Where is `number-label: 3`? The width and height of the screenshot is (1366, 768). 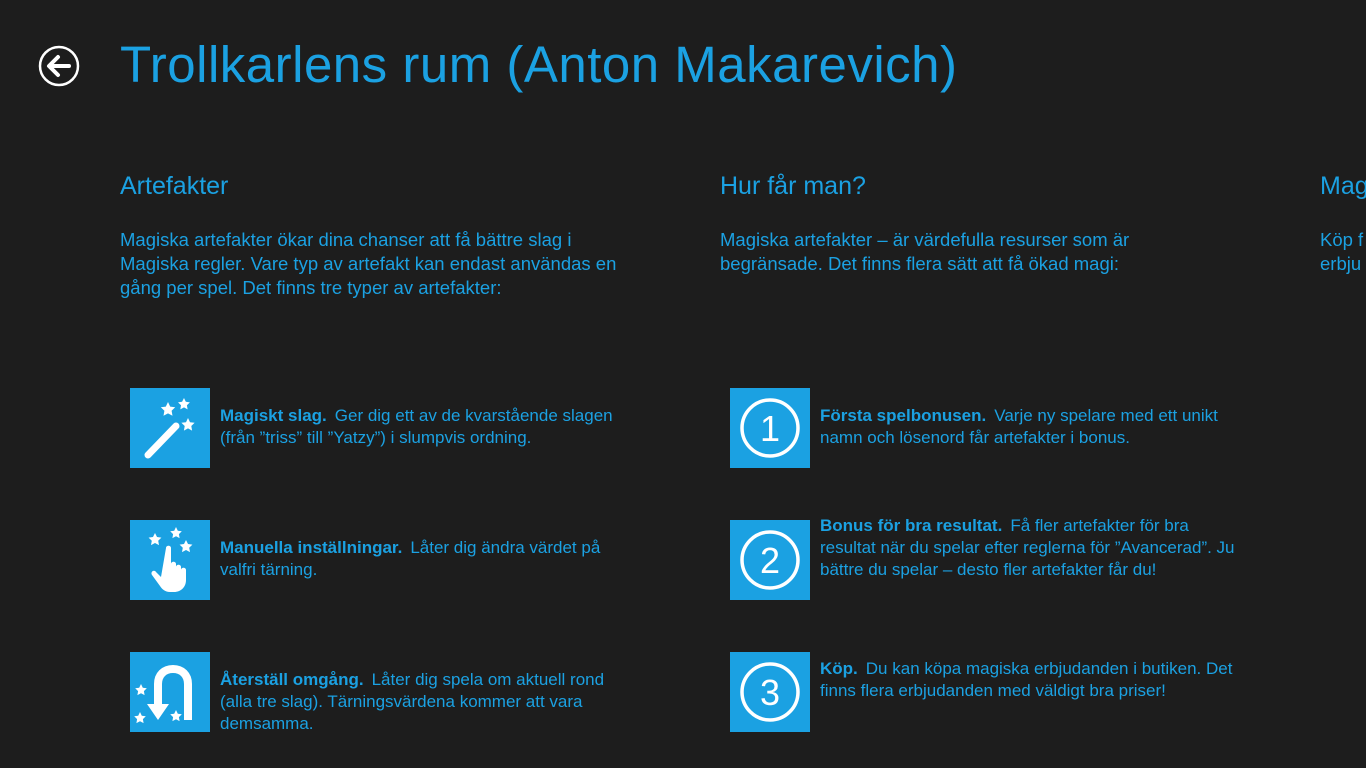
number-label: 3 is located at coordinates (770, 692).